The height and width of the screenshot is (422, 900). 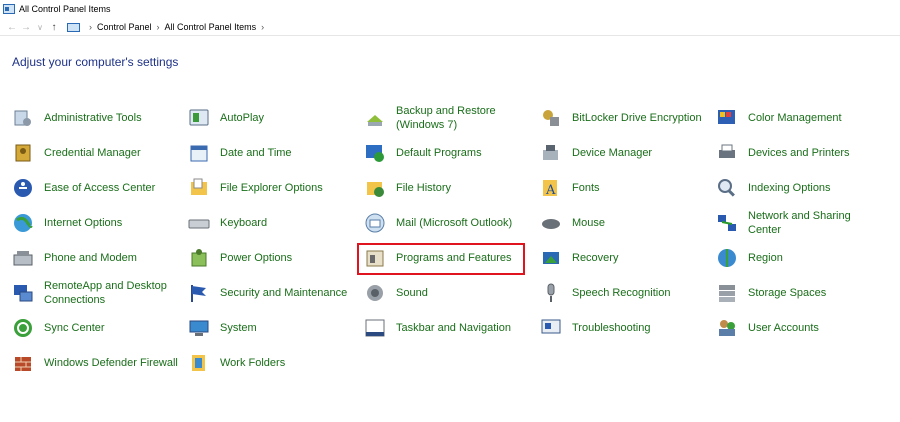 What do you see at coordinates (412, 292) in the screenshot?
I see `cp-item-label: Sound` at bounding box center [412, 292].